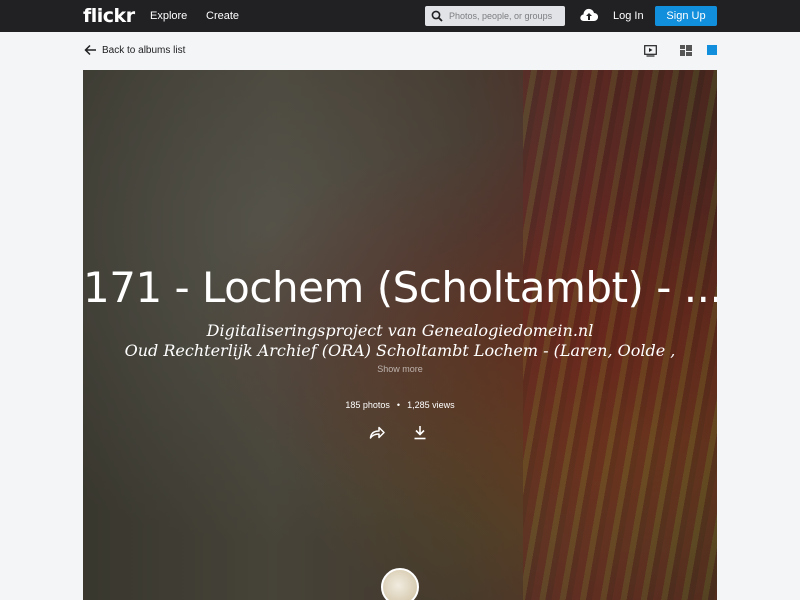  I want to click on share-icon, so click(377, 432).